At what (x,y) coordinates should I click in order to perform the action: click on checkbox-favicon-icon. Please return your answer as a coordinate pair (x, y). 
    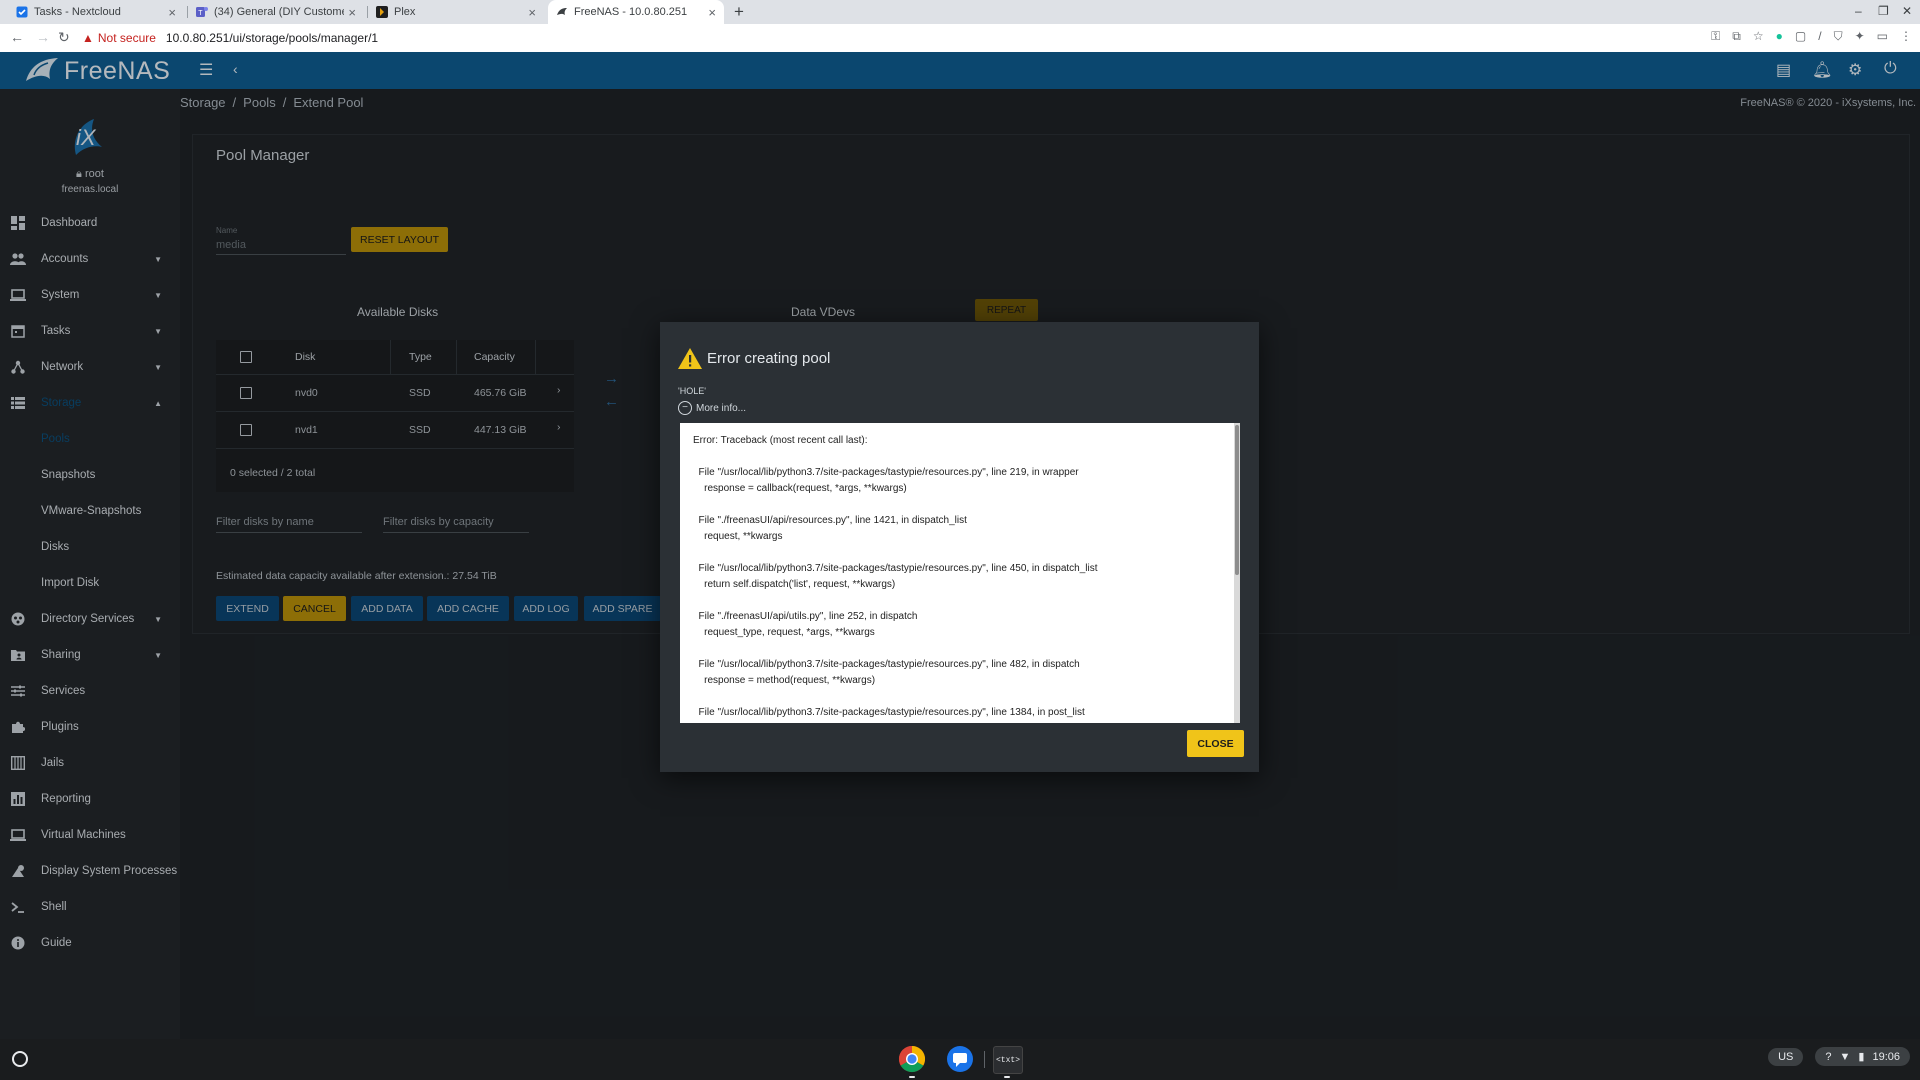
    Looking at the image, I should click on (22, 12).